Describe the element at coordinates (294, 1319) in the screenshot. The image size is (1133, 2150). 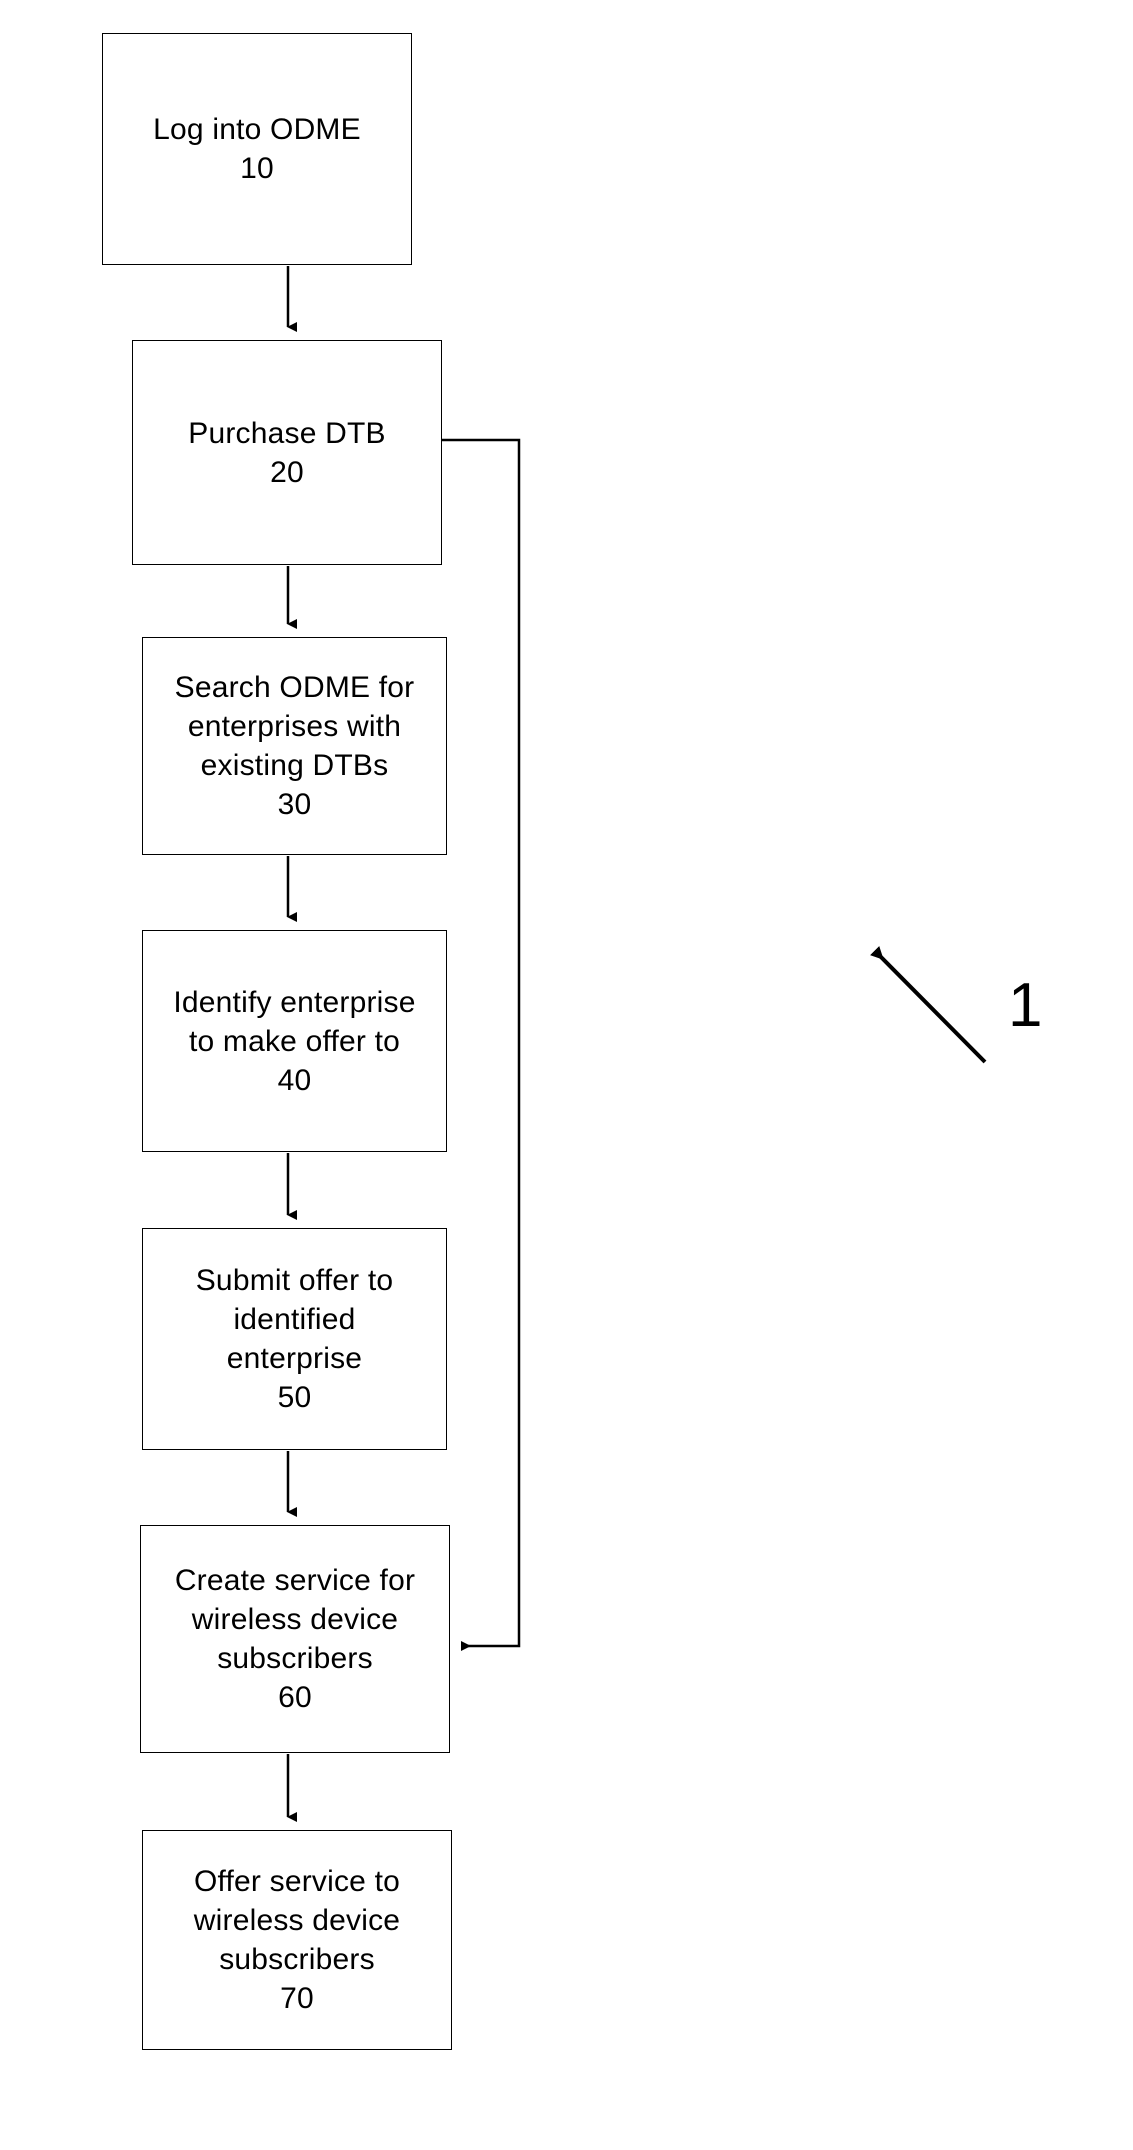
I see `process-box-step-50-text: Submit offer to identified enterprise` at that location.